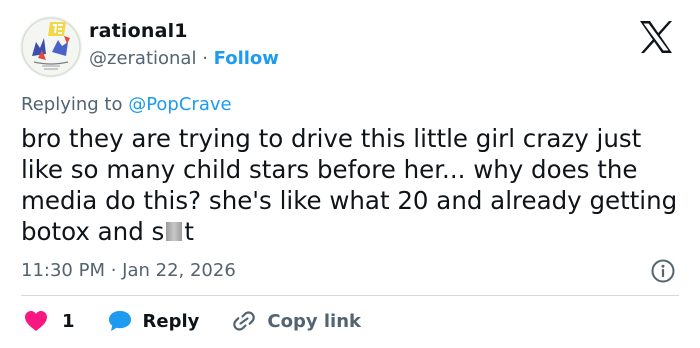  What do you see at coordinates (656, 37) in the screenshot?
I see `x-logo-icon` at bounding box center [656, 37].